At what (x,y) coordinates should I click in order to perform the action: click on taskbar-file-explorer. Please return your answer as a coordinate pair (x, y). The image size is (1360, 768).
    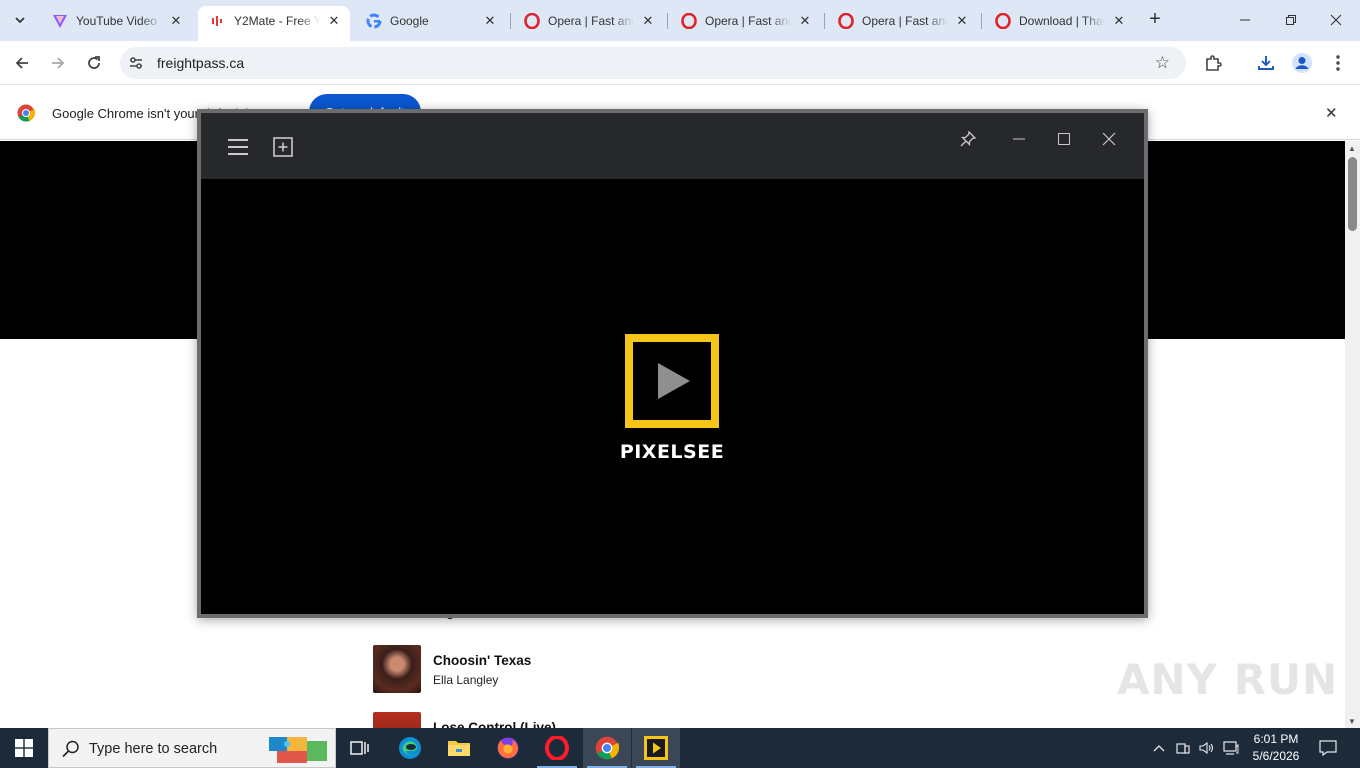
    Looking at the image, I should click on (459, 748).